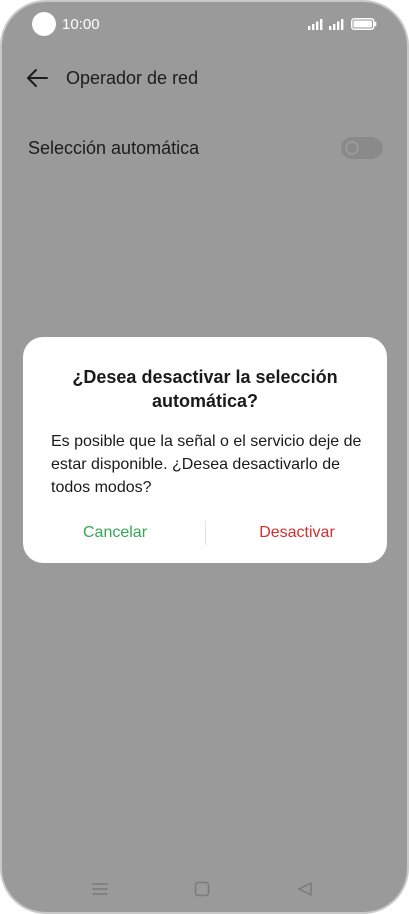  I want to click on status-bar: 10:00, so click(204, 25).